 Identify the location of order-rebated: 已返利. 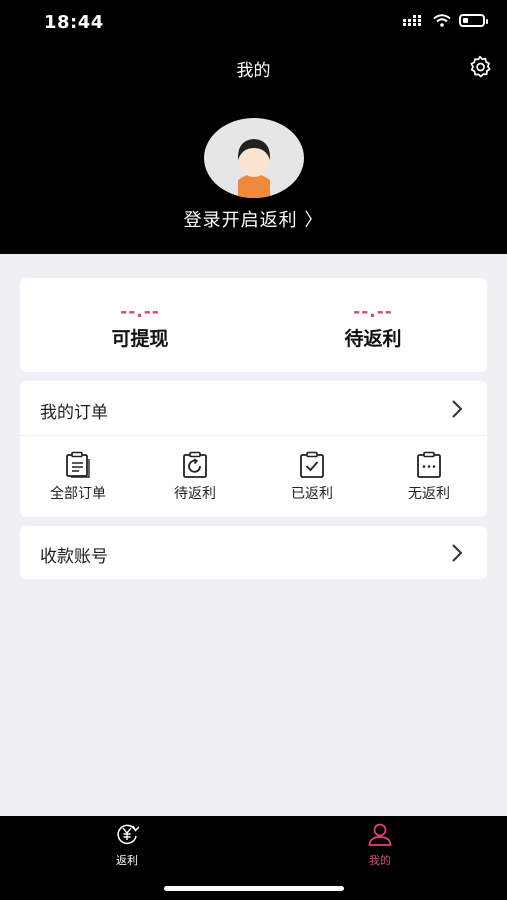
(312, 477).